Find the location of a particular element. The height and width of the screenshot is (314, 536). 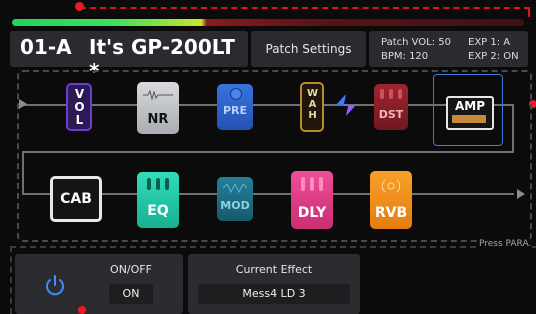

chain-wire-left is located at coordinates (23, 172).